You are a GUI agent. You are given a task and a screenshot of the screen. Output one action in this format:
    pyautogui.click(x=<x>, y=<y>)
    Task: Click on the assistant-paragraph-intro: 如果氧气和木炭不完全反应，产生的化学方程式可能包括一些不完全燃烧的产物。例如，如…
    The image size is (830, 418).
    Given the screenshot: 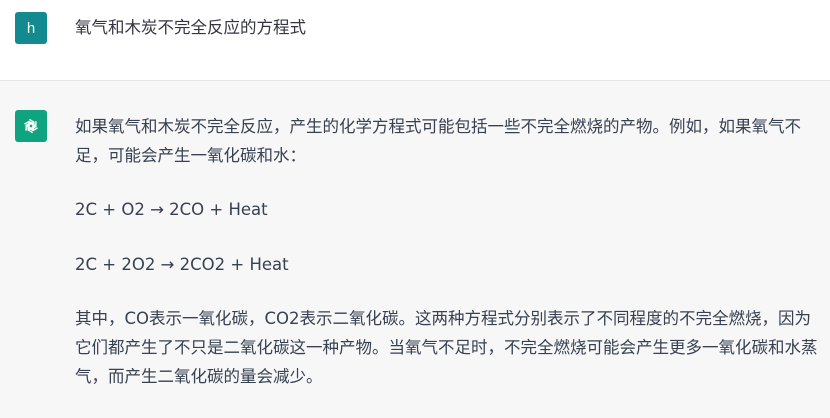 What is the action you would take?
    pyautogui.click(x=438, y=141)
    